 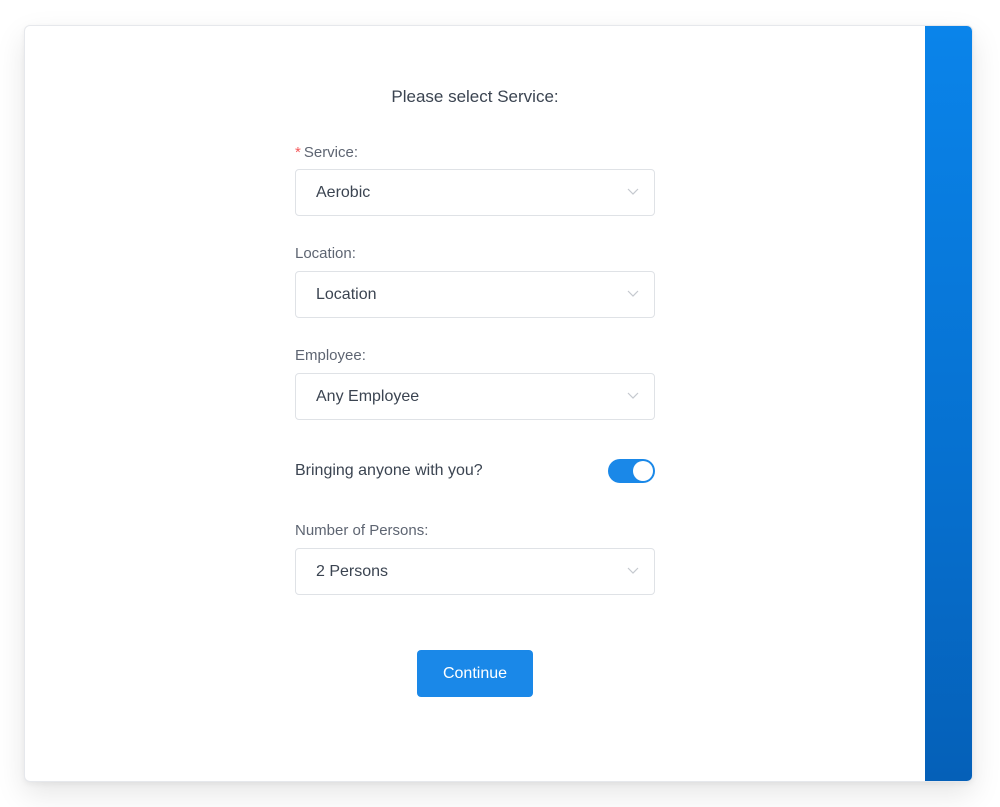 What do you see at coordinates (948, 403) in the screenshot?
I see `side-panel` at bounding box center [948, 403].